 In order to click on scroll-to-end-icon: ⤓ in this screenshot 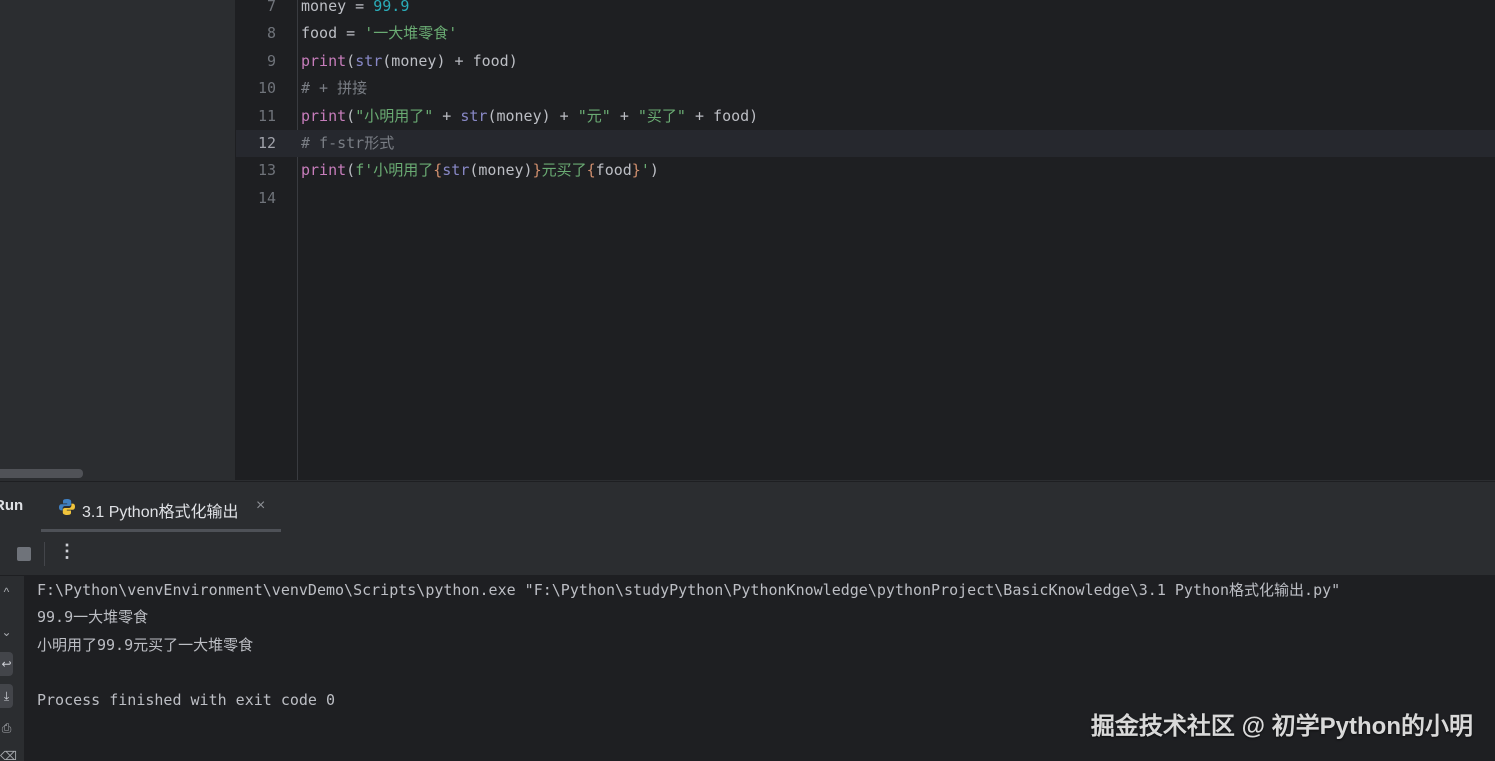, I will do `click(6, 696)`.